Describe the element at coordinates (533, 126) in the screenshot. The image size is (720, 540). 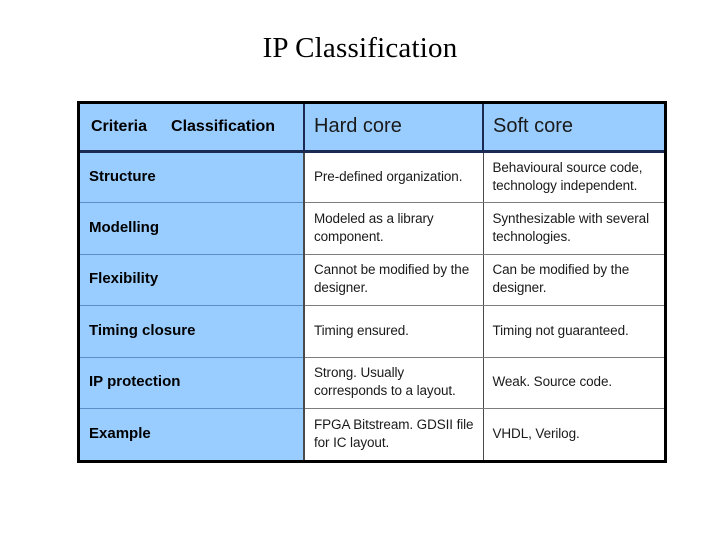
I see `header-label-soft-core: Soft core` at that location.